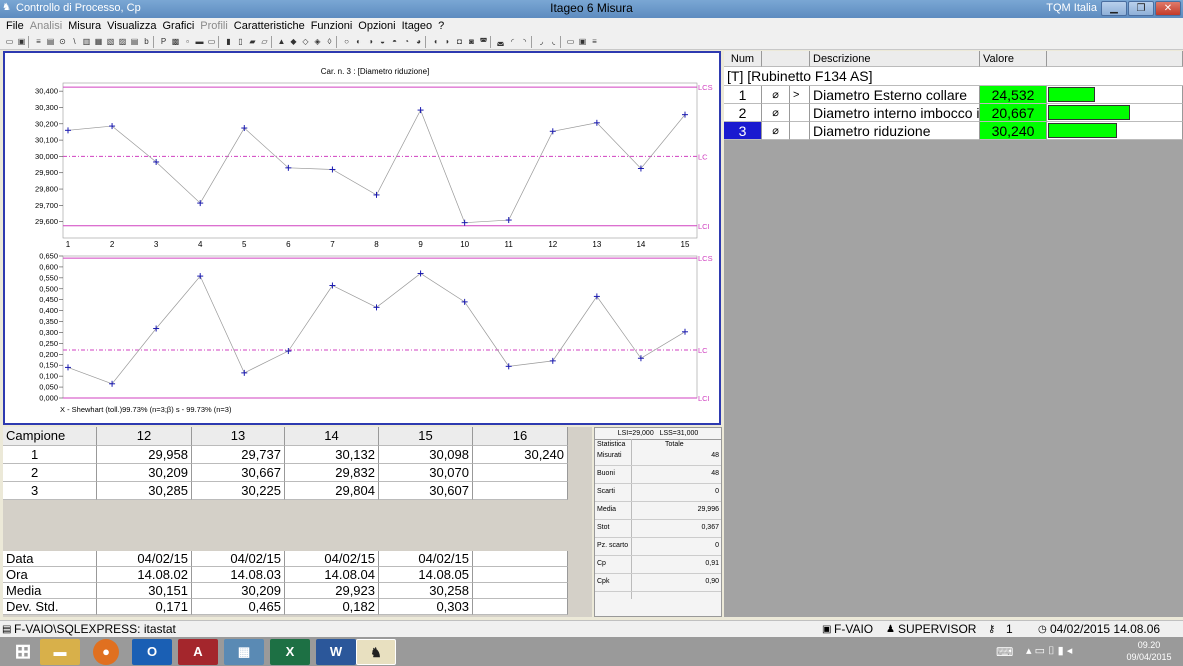 The width and height of the screenshot is (1183, 666). I want to click on close-button: ✕, so click(1168, 8).